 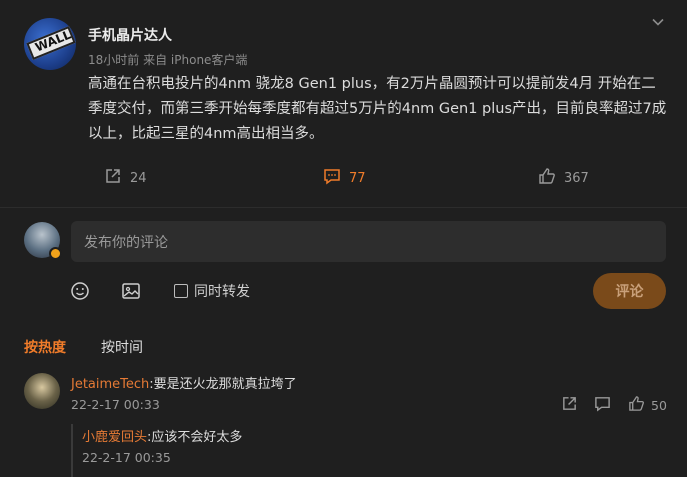 I want to click on comment-button: 77, so click(x=344, y=178).